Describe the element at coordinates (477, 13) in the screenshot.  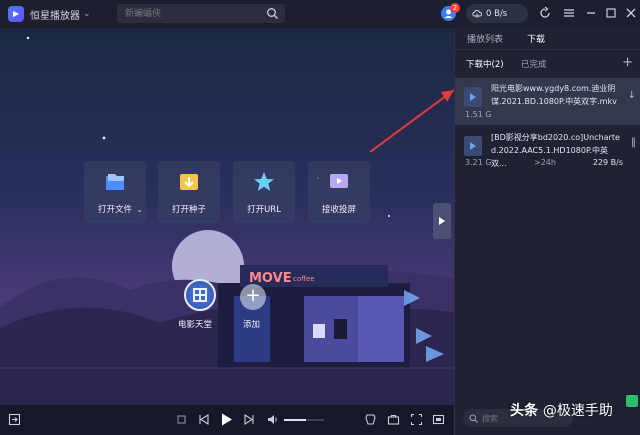
I see `cloud-download-icon` at that location.